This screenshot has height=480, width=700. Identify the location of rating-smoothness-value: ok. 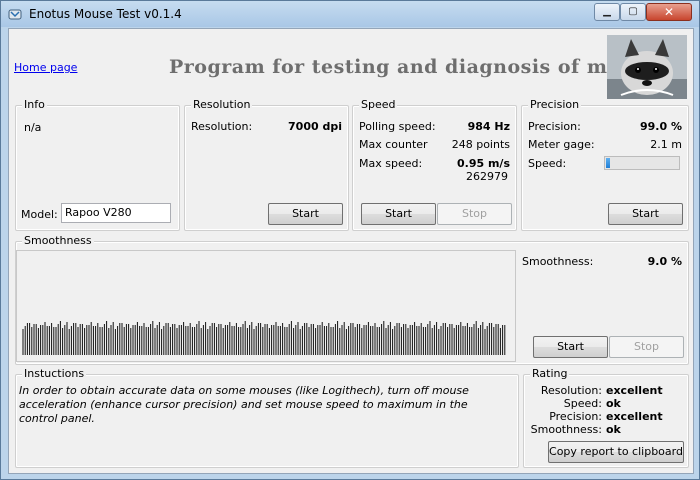
(613, 429).